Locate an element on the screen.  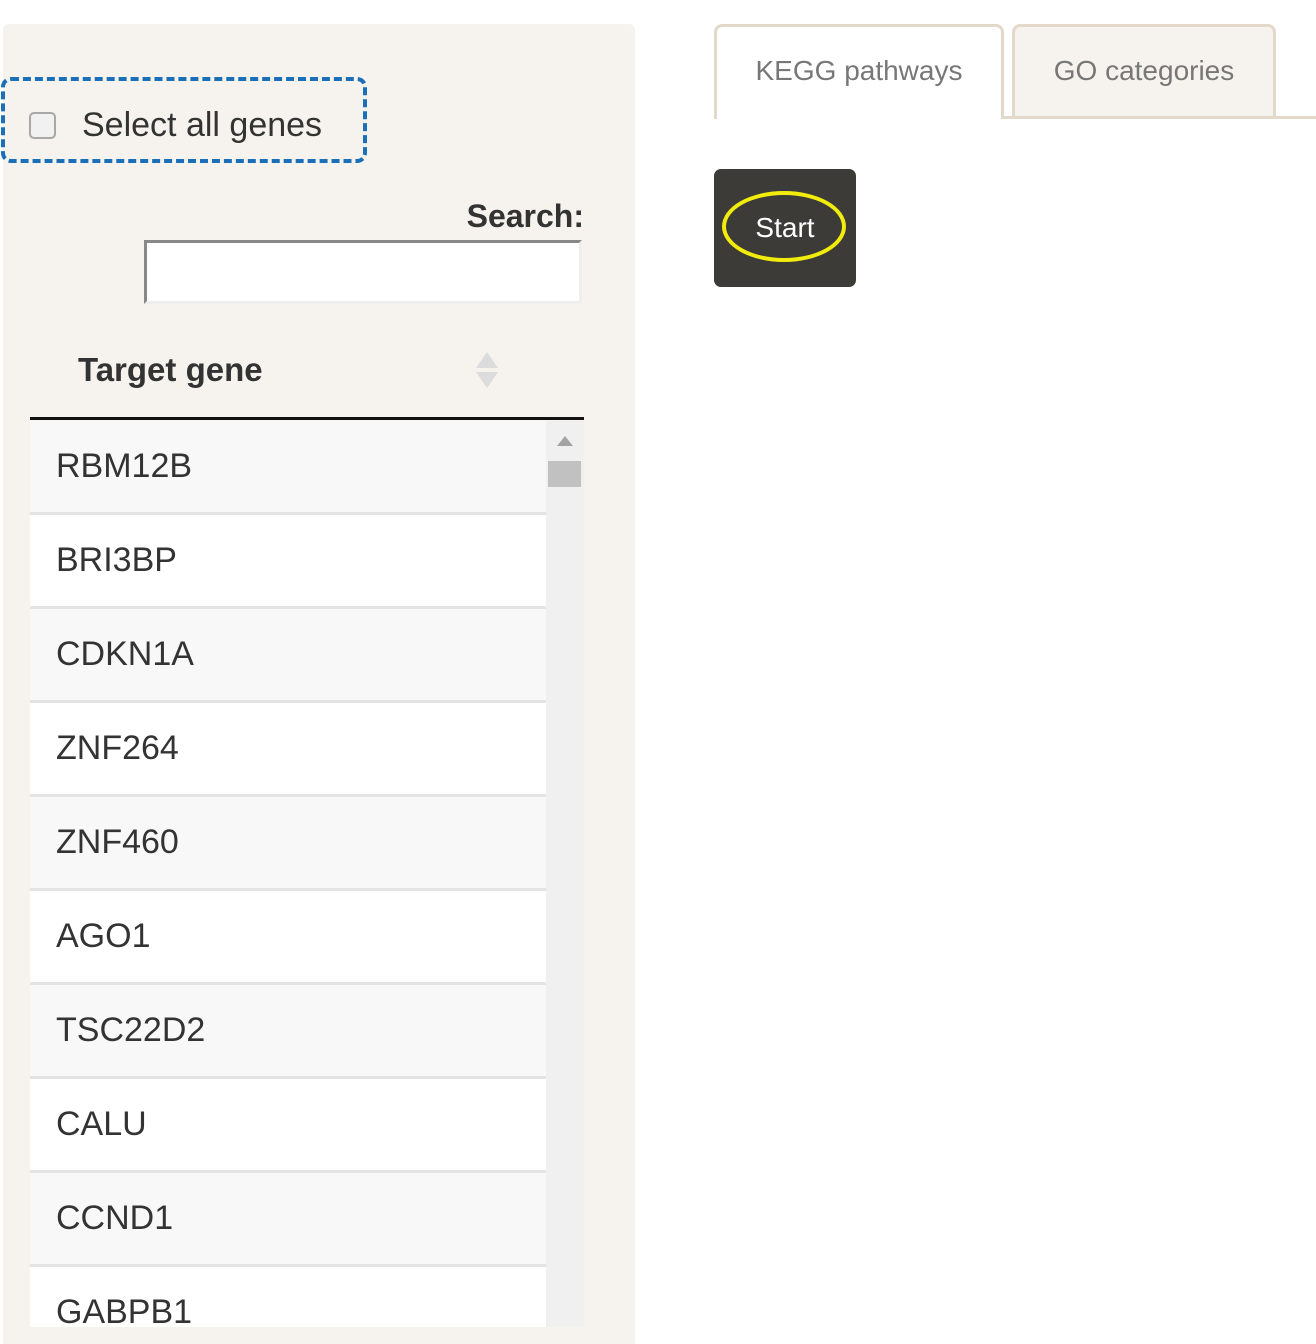
table-row: CALU is located at coordinates (288, 1126).